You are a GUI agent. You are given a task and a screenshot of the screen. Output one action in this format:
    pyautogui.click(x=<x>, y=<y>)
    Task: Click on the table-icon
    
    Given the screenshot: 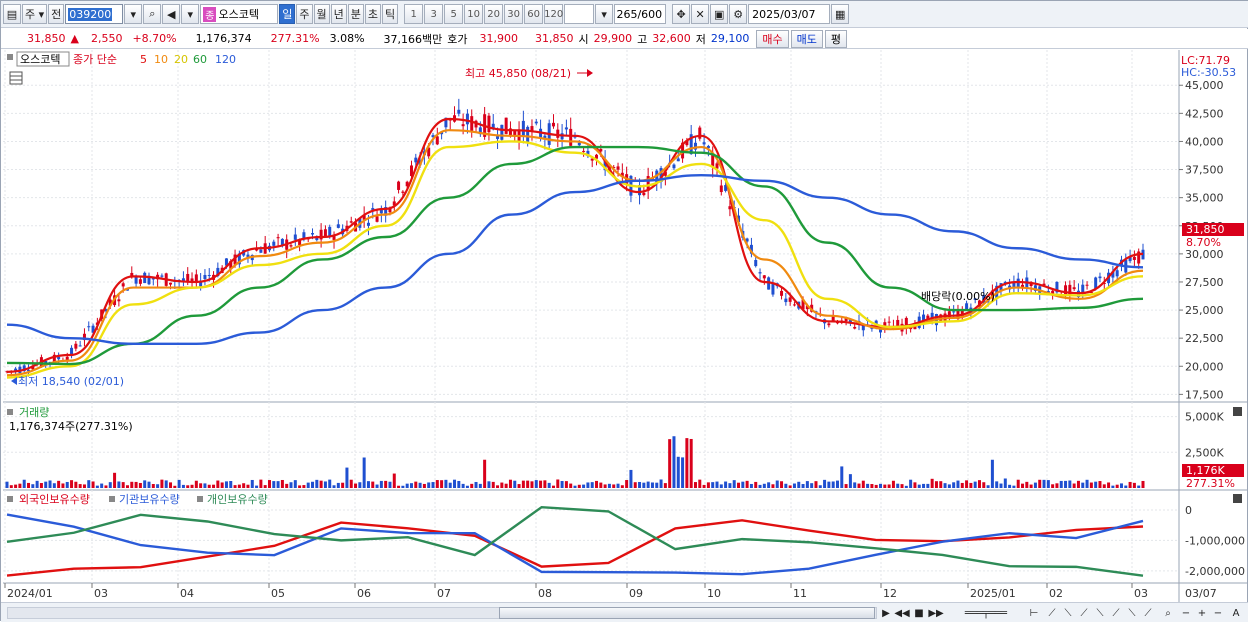 What is the action you would take?
    pyautogui.click(x=16, y=78)
    